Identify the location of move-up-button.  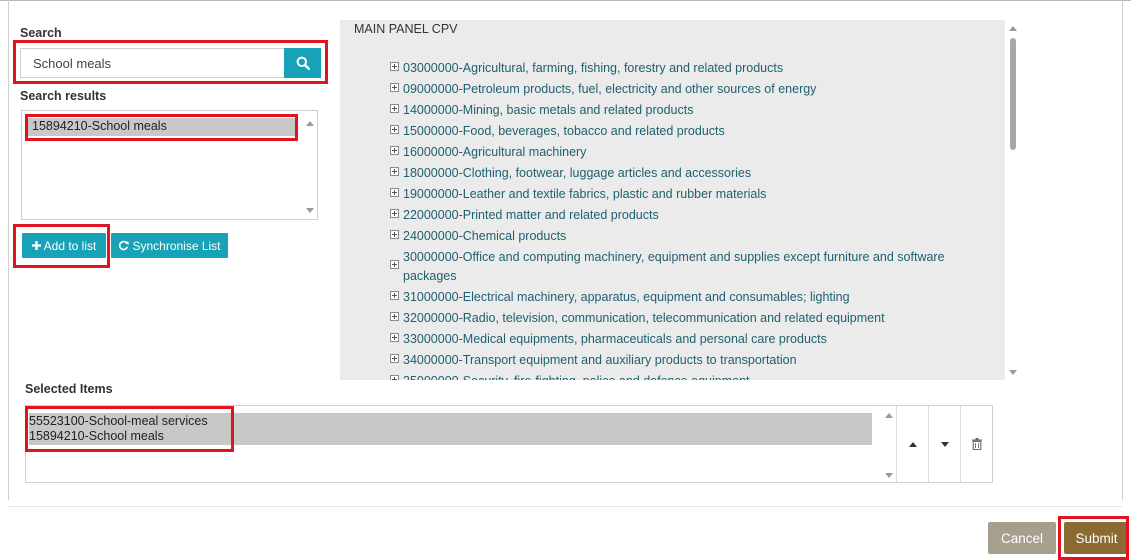
(912, 444).